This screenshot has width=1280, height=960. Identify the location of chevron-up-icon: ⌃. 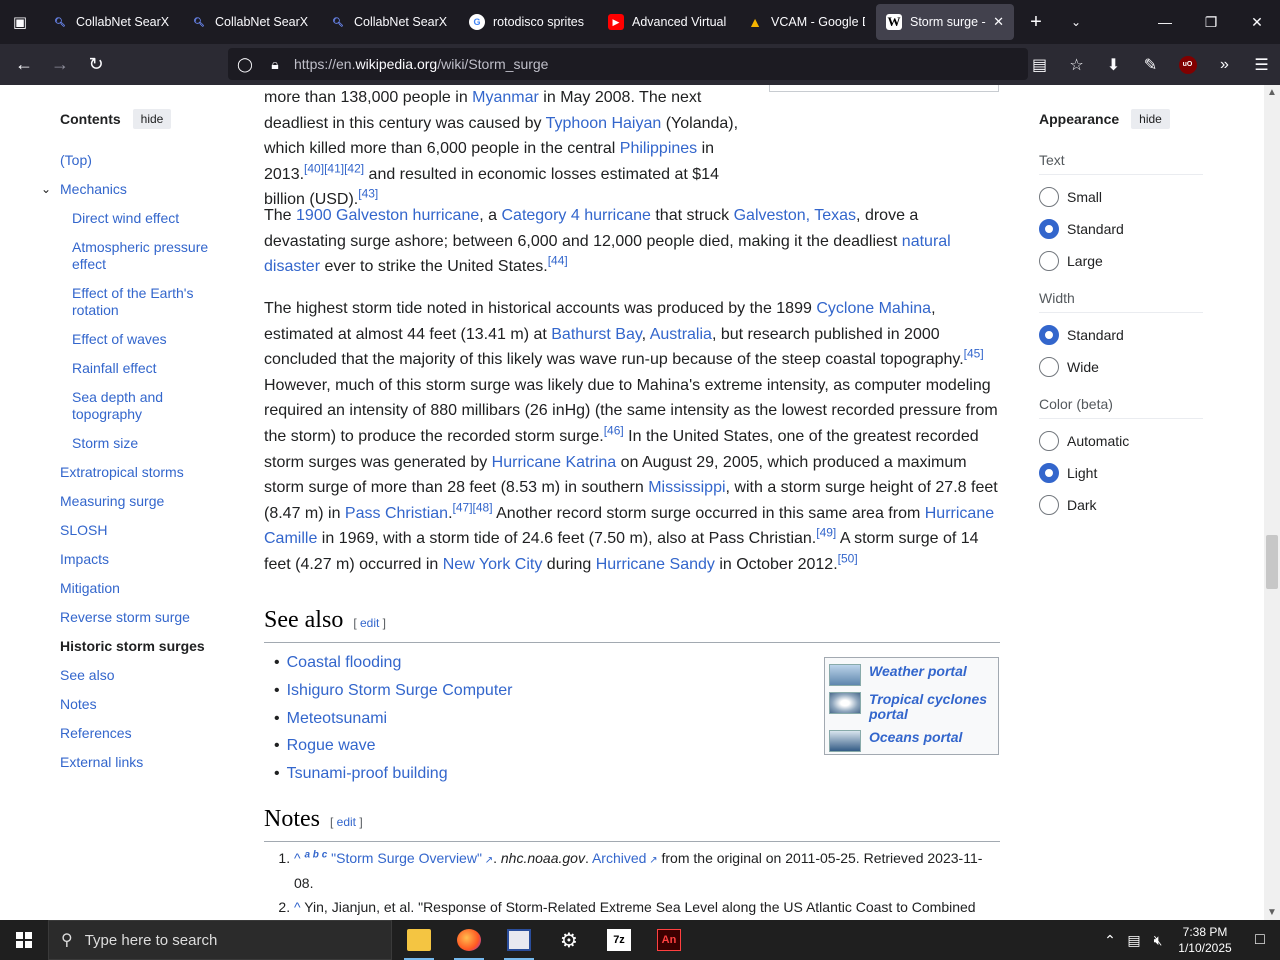
(1110, 940).